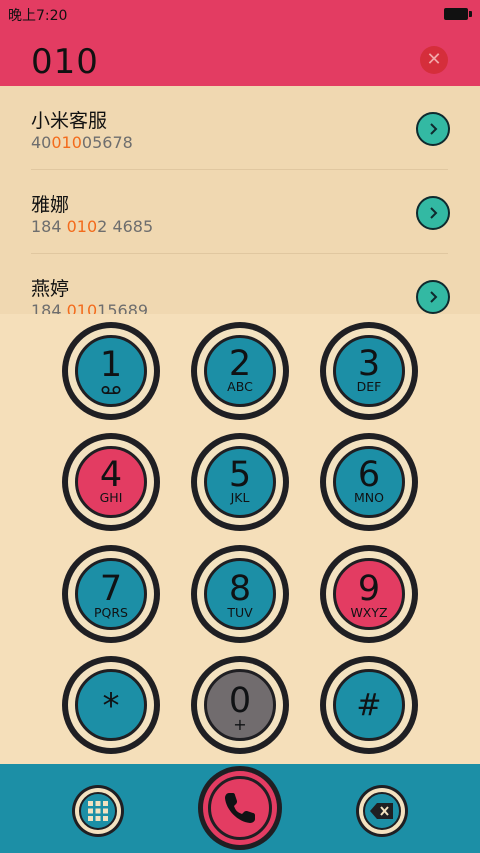 This screenshot has width=480, height=853. What do you see at coordinates (240, 212) in the screenshot?
I see `list-item: 雅娜 184 0102 4685` at bounding box center [240, 212].